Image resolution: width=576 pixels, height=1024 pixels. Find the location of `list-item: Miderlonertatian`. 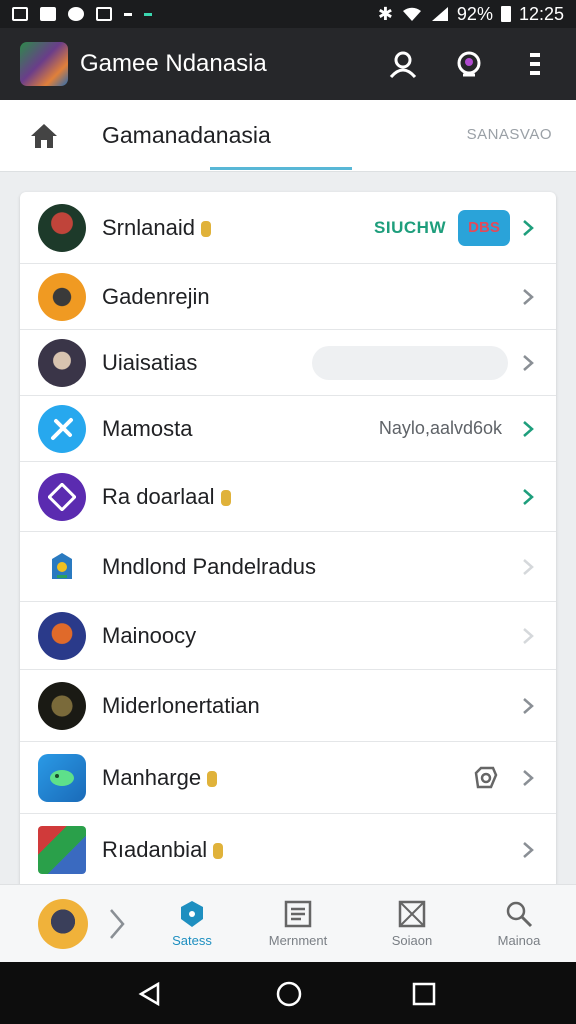

list-item: Miderlonertatian is located at coordinates (288, 706).